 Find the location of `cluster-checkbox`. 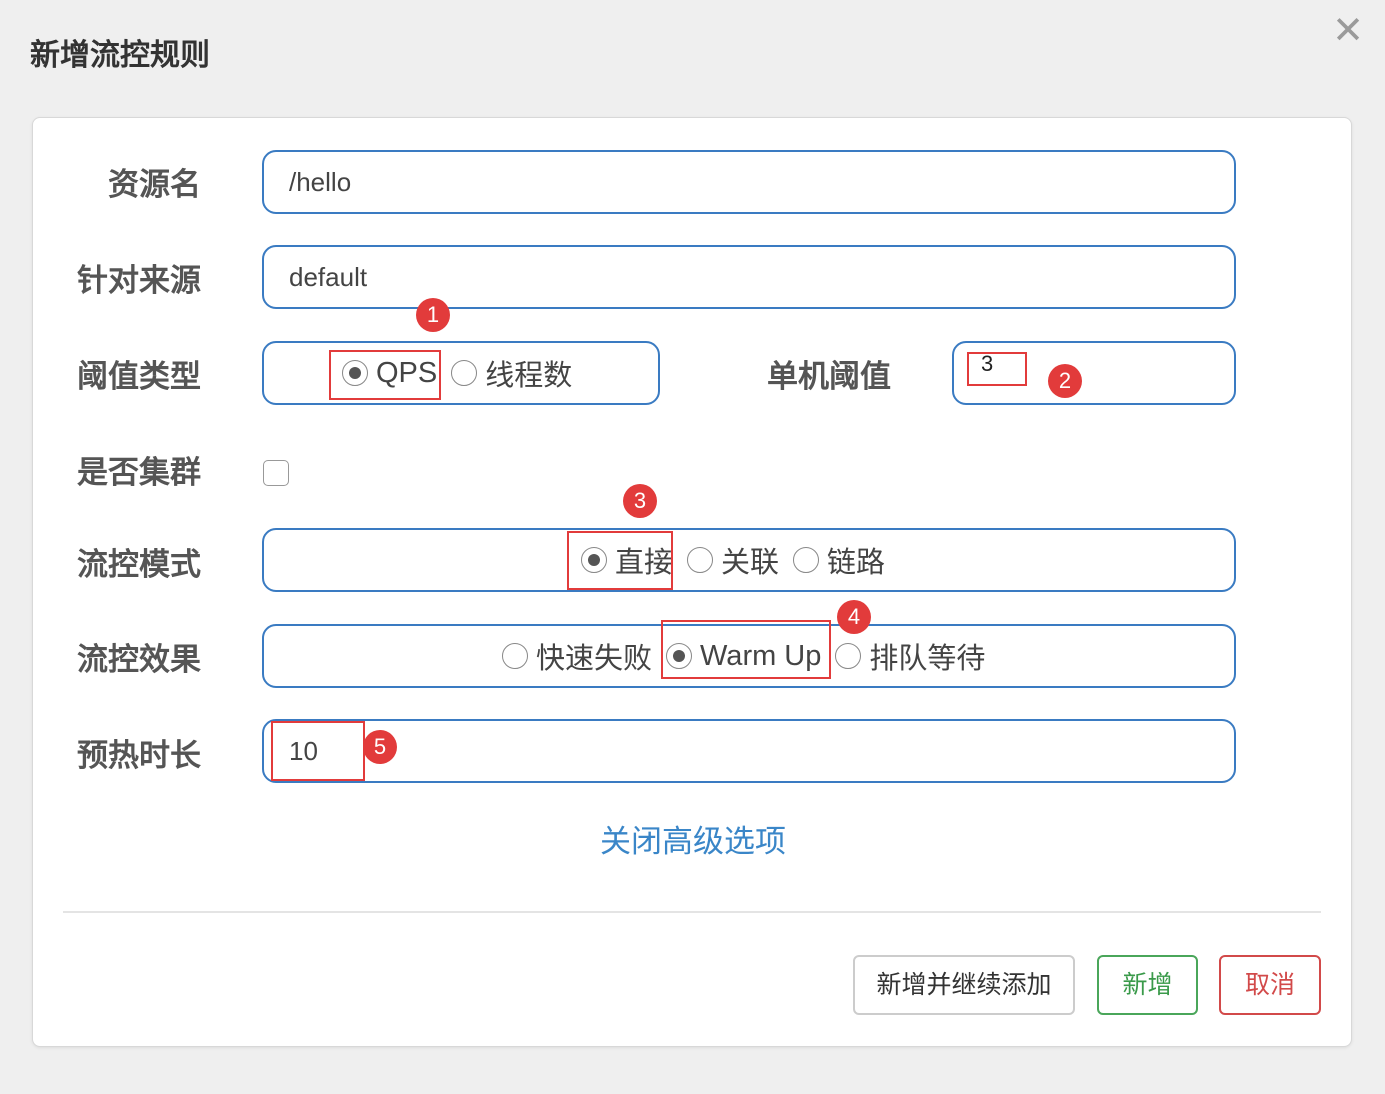

cluster-checkbox is located at coordinates (276, 473).